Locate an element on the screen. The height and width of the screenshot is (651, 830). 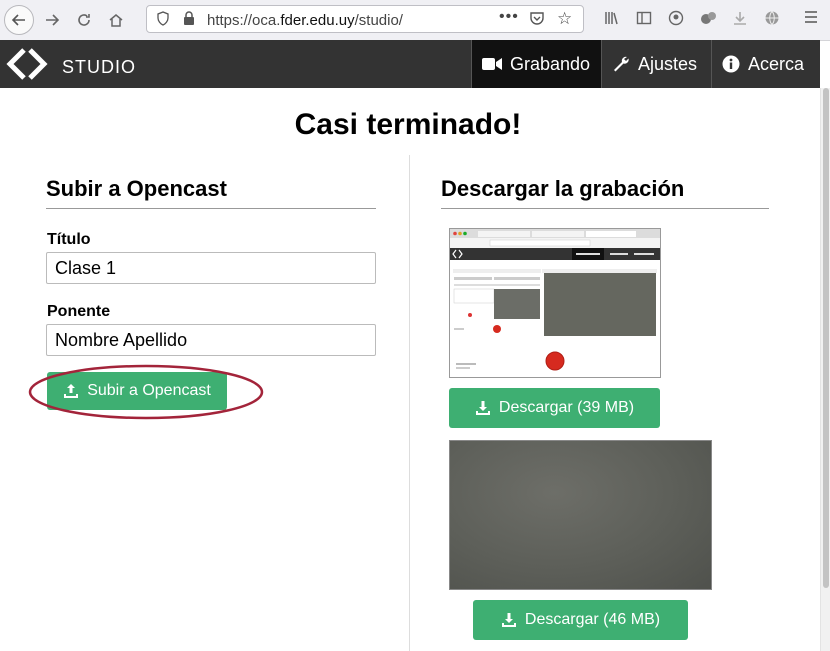
url-domain: fder.edu.uy is located at coordinates (317, 20).